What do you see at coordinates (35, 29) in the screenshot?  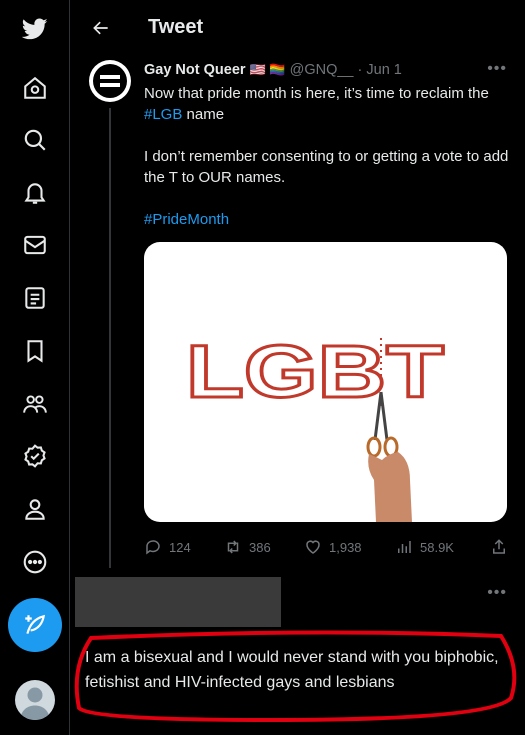 I see `twitter-logo-icon` at bounding box center [35, 29].